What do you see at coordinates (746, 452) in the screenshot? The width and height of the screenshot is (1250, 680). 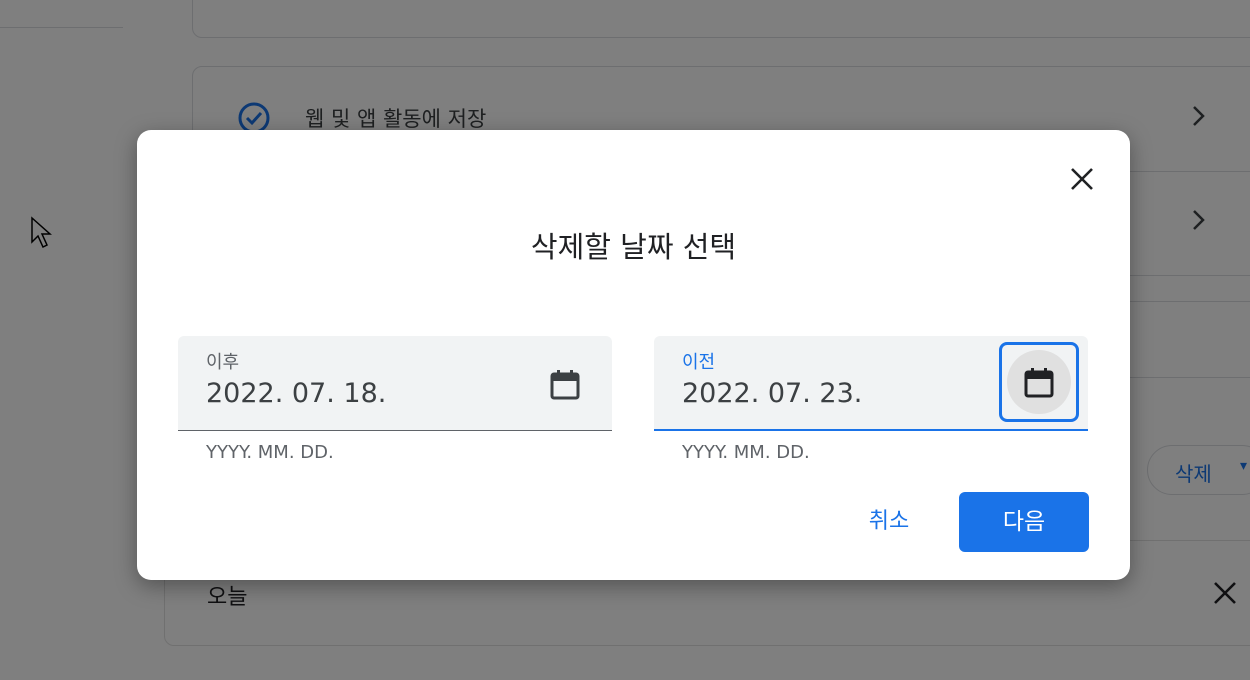 I see `before-date-helper: YYYY. MM. DD.` at bounding box center [746, 452].